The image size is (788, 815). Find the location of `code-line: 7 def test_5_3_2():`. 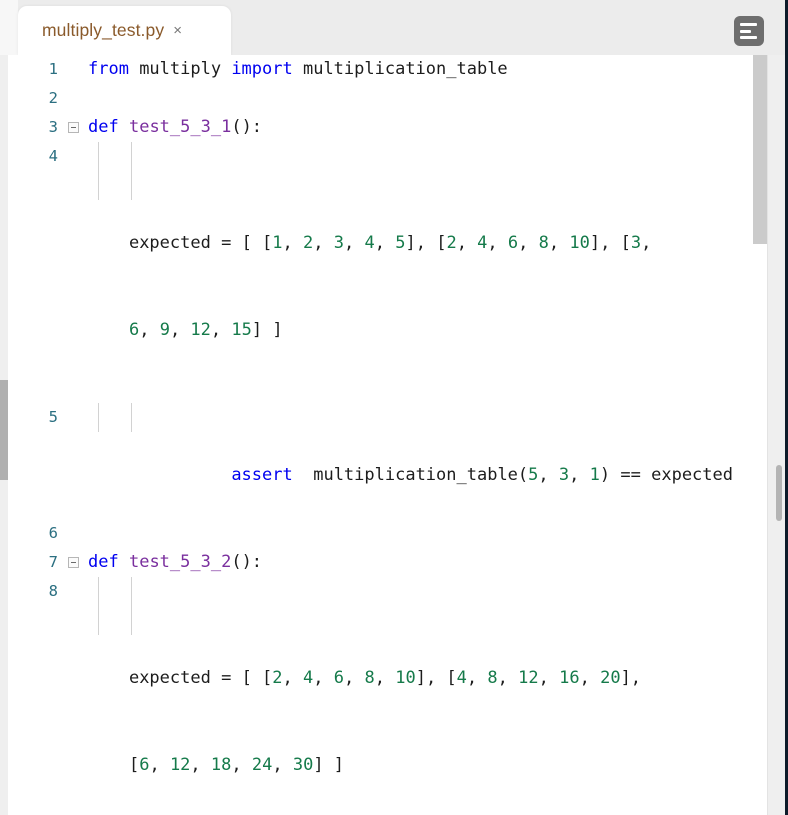

code-line: 7 def test_5_3_2(): is located at coordinates (379, 562).